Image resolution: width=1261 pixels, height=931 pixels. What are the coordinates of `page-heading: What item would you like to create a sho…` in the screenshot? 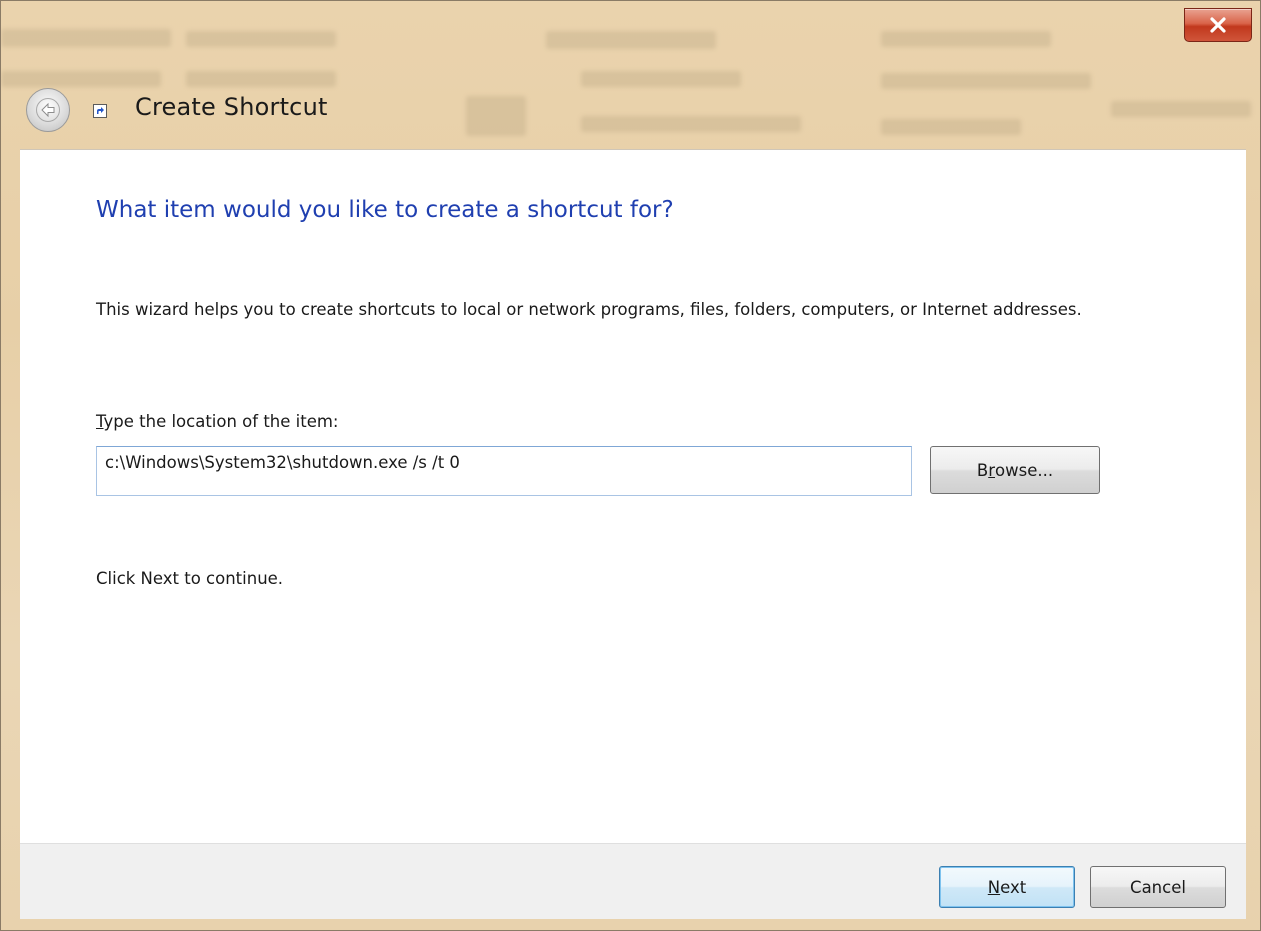 It's located at (385, 210).